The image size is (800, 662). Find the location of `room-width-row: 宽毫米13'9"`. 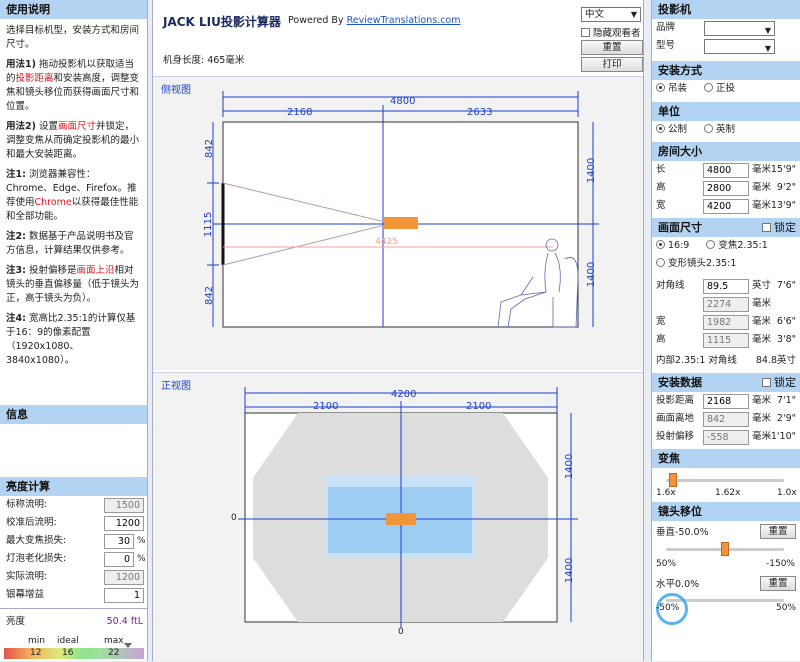

room-width-row: 宽毫米13'9" is located at coordinates (726, 206).